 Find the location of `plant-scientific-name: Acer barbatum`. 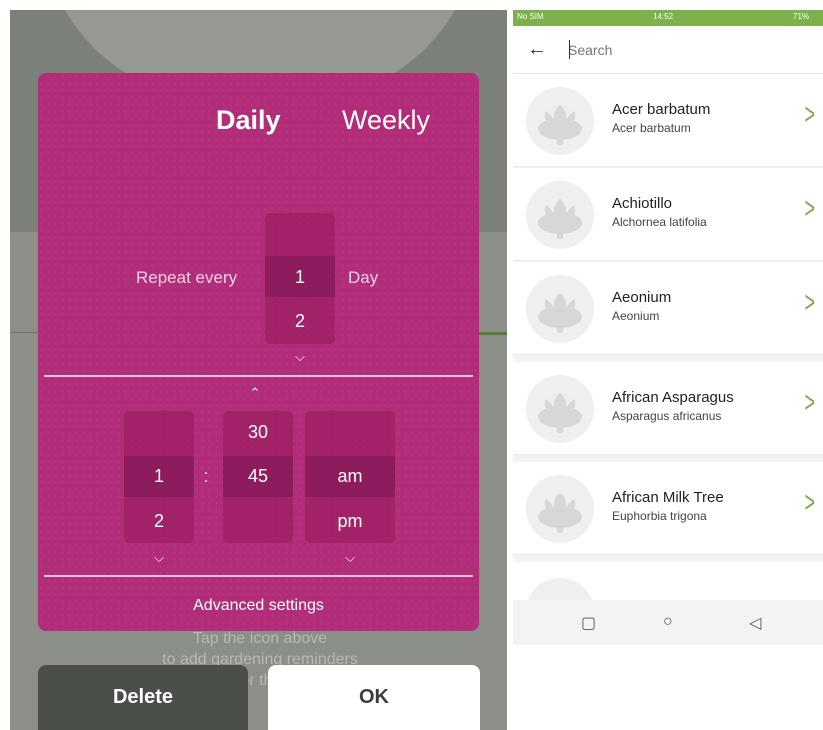

plant-scientific-name: Acer barbatum is located at coordinates (651, 128).